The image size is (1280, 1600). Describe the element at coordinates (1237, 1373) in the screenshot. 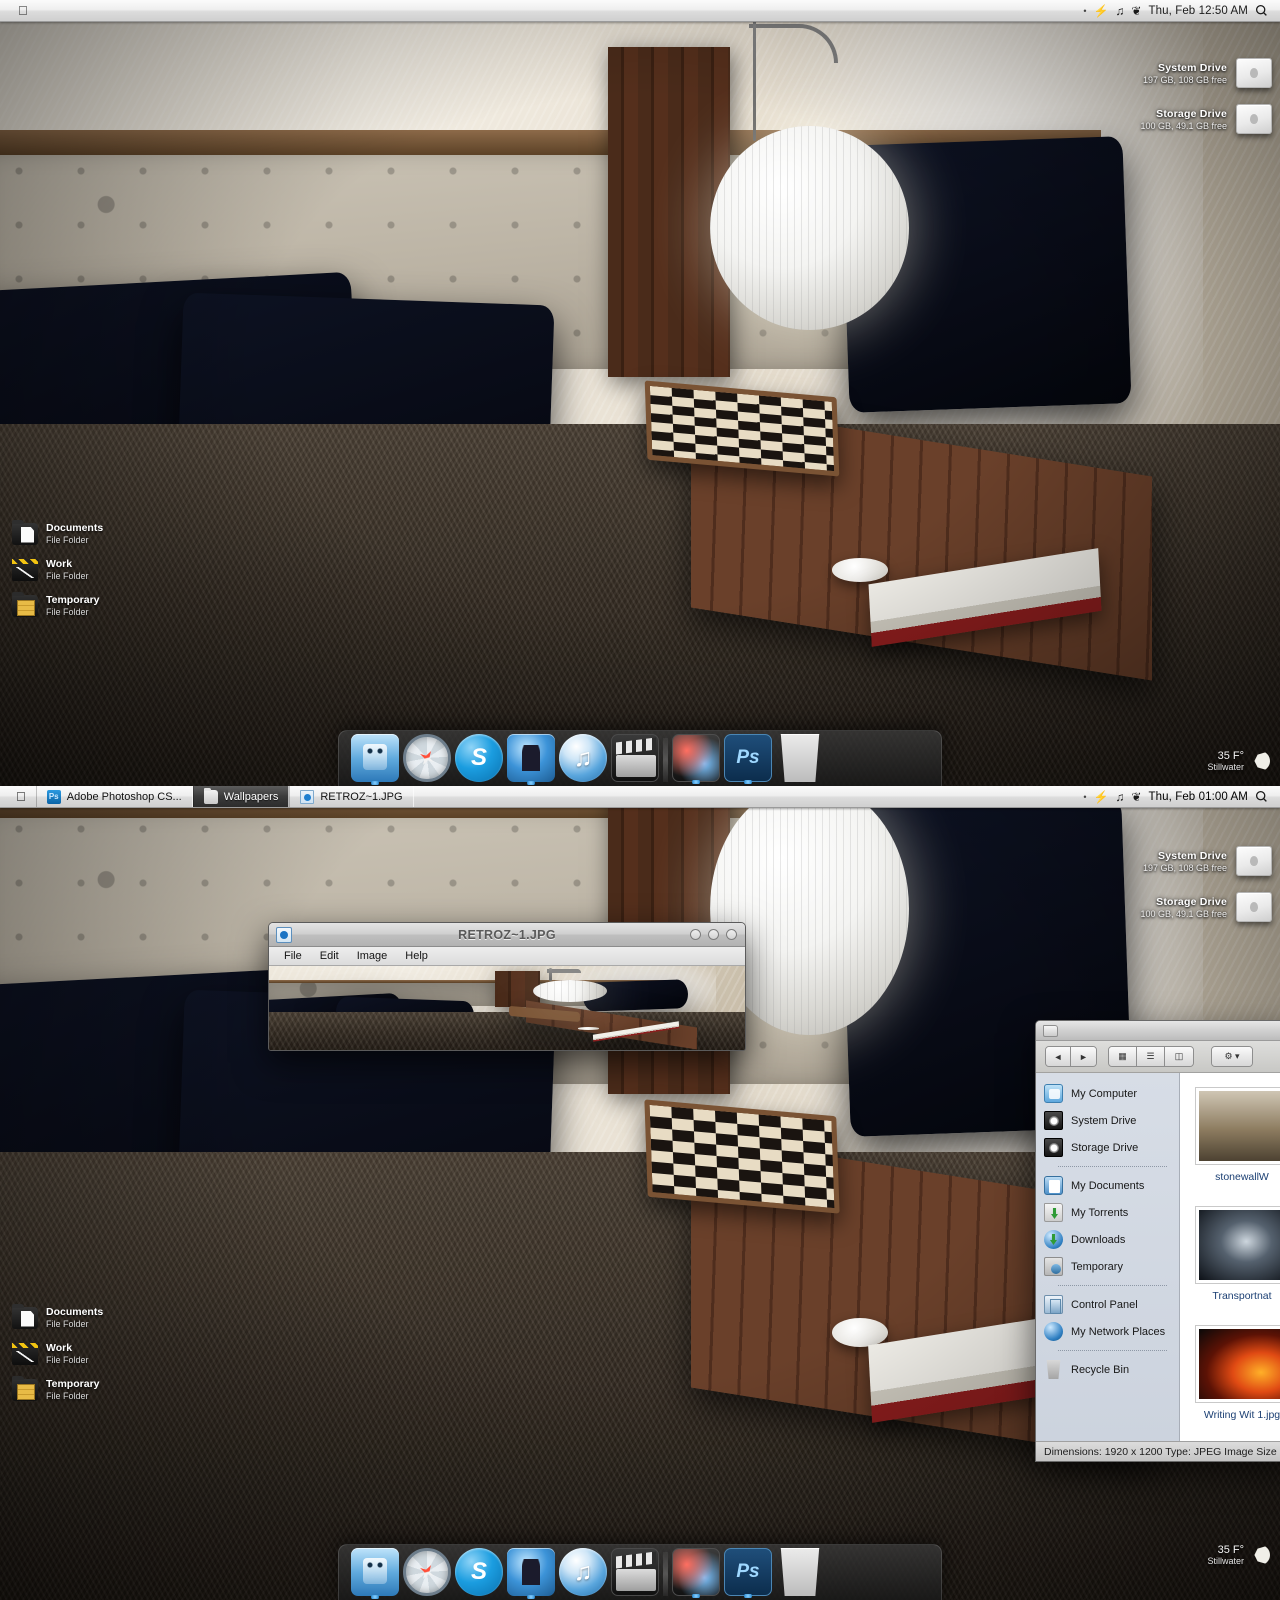

I see `file-item: Writing Wit 1.jpg` at that location.